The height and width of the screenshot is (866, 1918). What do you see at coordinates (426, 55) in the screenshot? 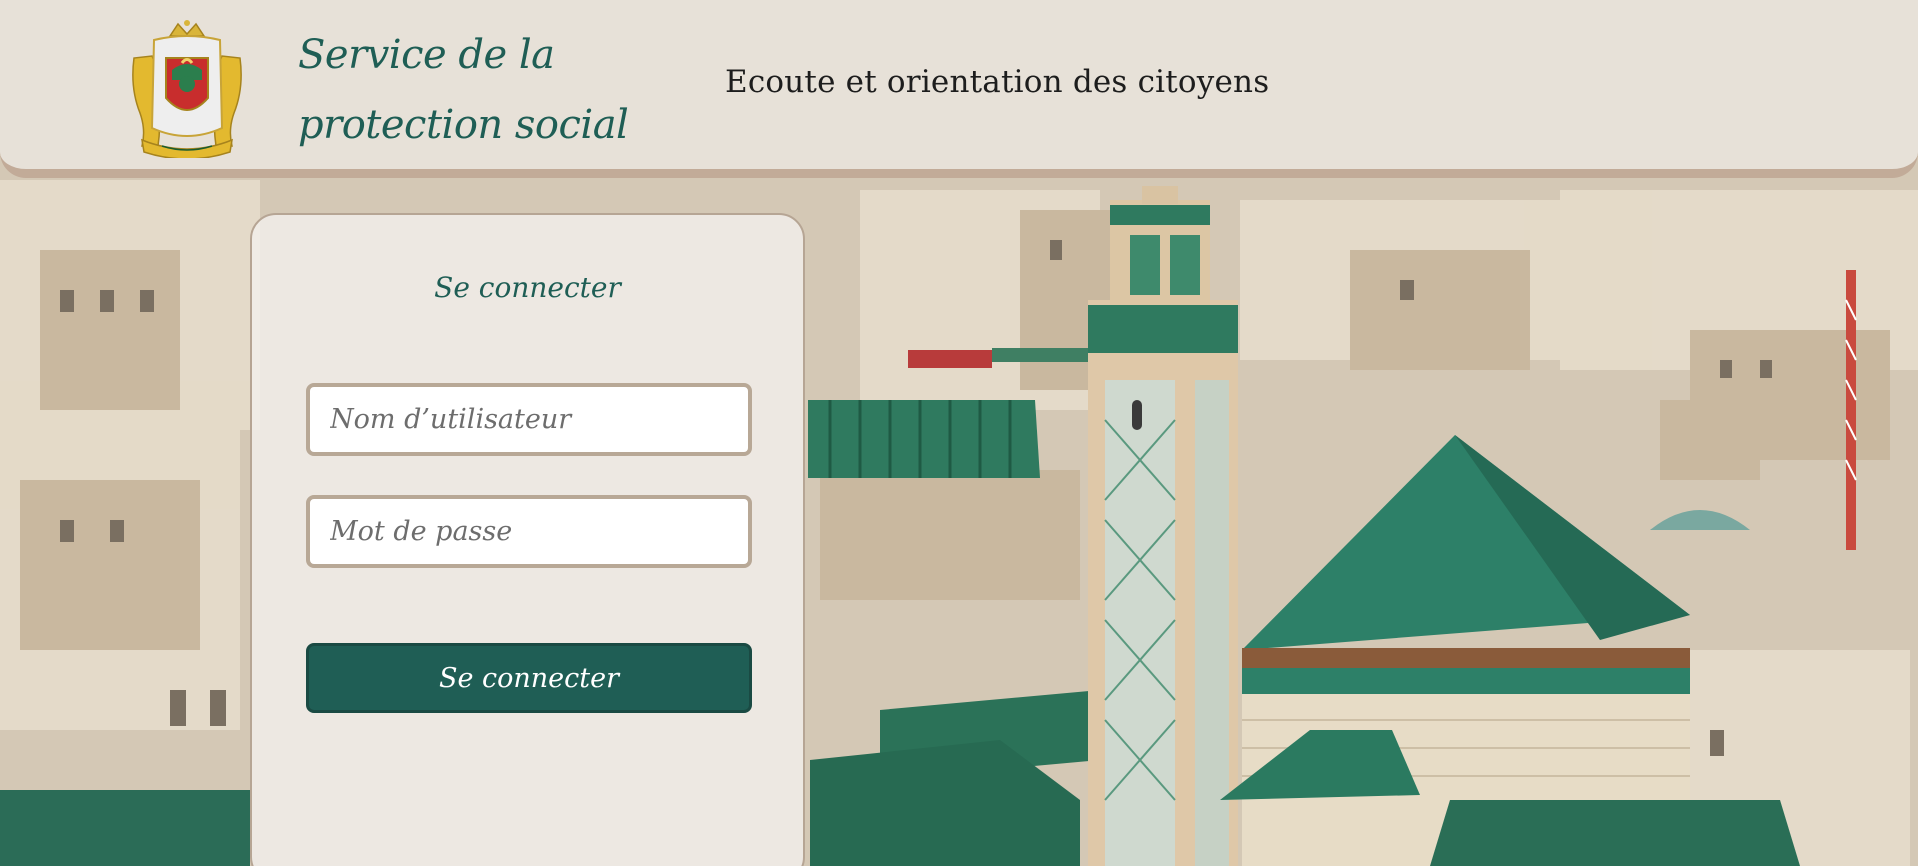
I see `brand-line-1: Service de la` at bounding box center [426, 55].